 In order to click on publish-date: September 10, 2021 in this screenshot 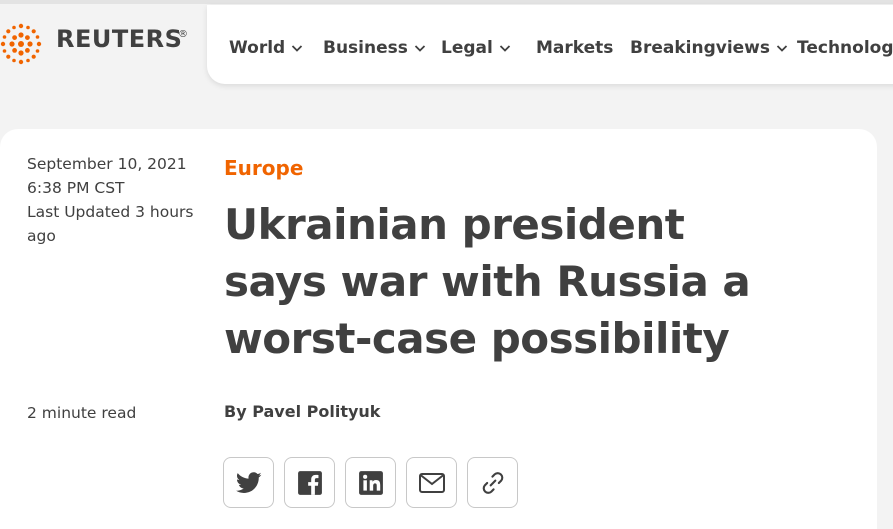, I will do `click(107, 164)`.